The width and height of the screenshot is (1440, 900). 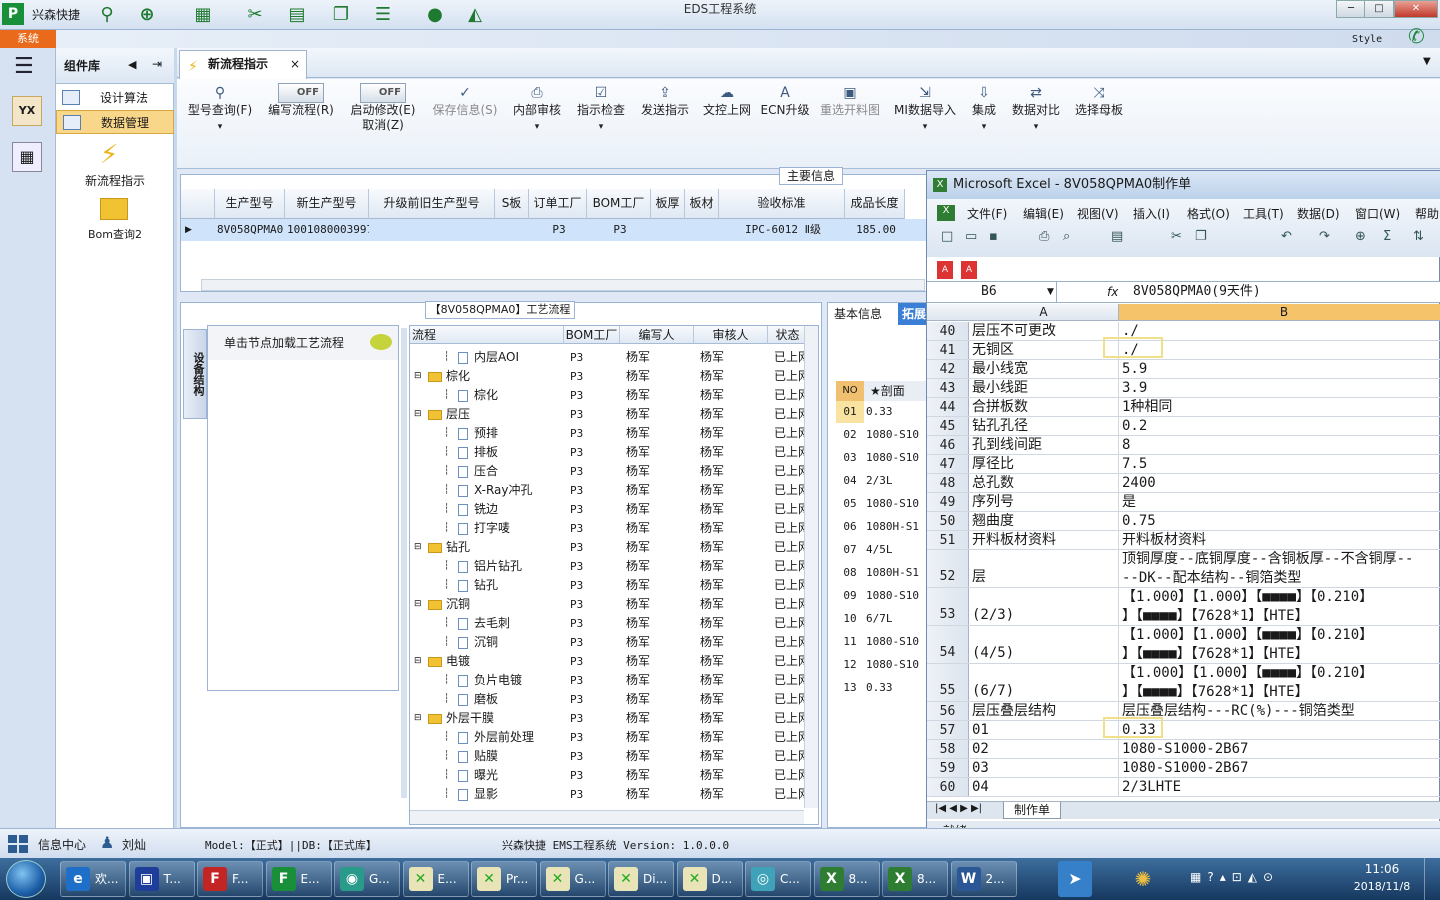 I want to click on tree-row: ⊟ 外层干膜 P3 杨军 杨军 已上网, so click(x=614, y=718).